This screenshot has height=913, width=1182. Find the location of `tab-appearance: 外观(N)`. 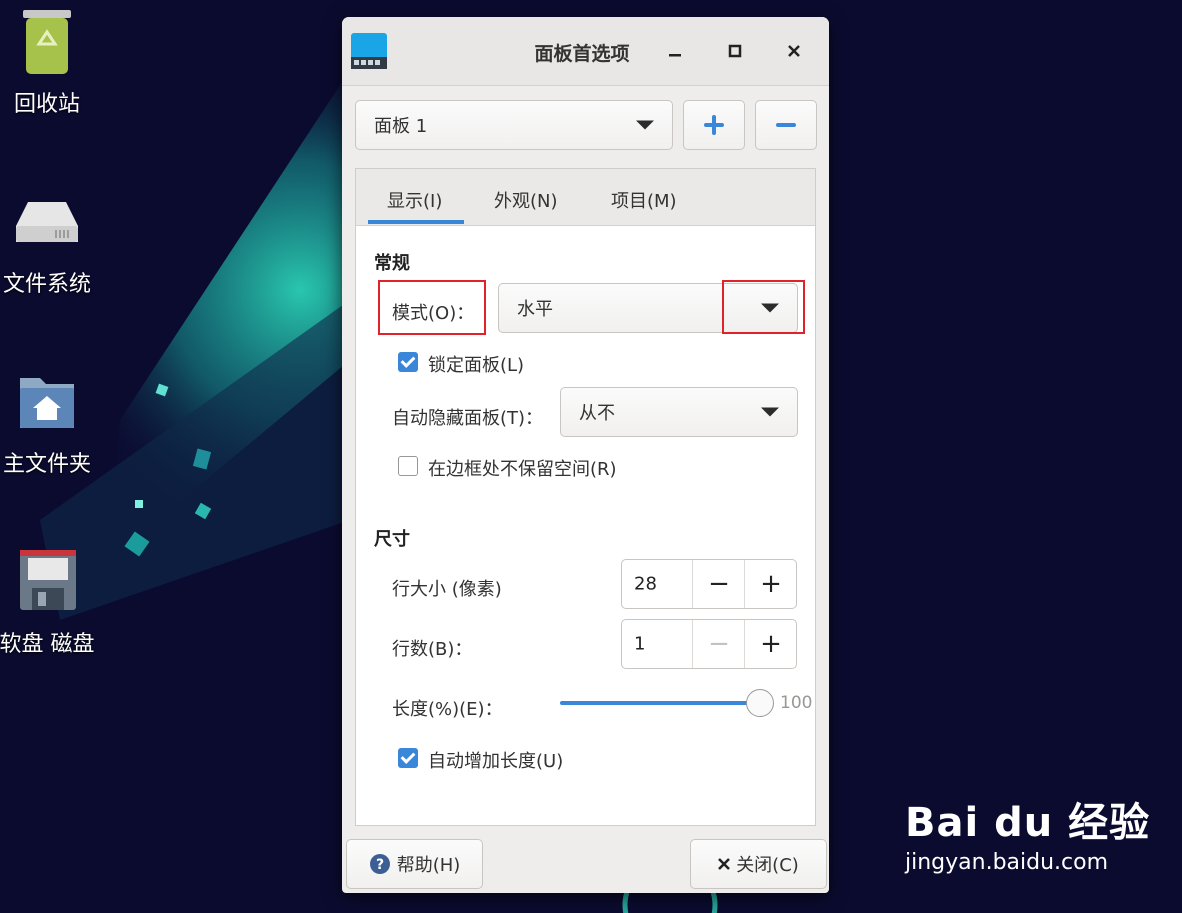

tab-appearance: 外观(N) is located at coordinates (526, 200).